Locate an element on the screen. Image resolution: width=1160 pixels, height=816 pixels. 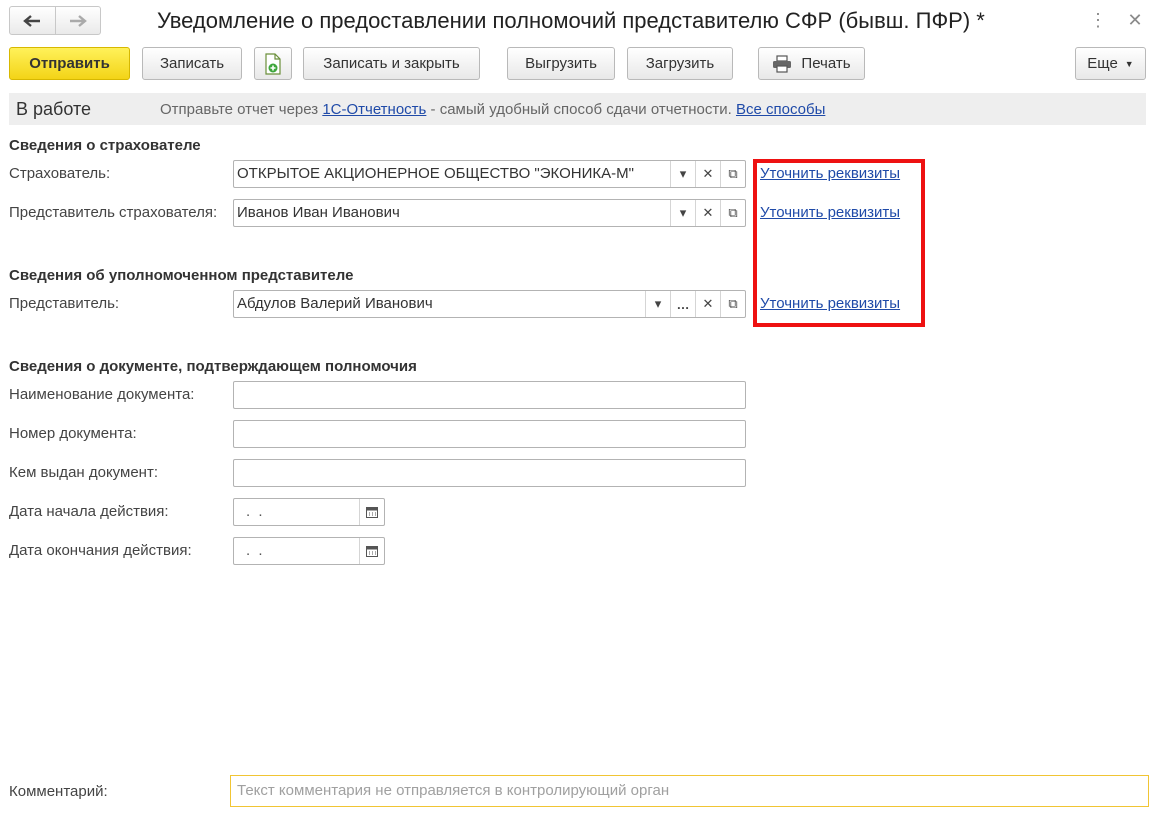
status-title: В работе is located at coordinates (54, 109).